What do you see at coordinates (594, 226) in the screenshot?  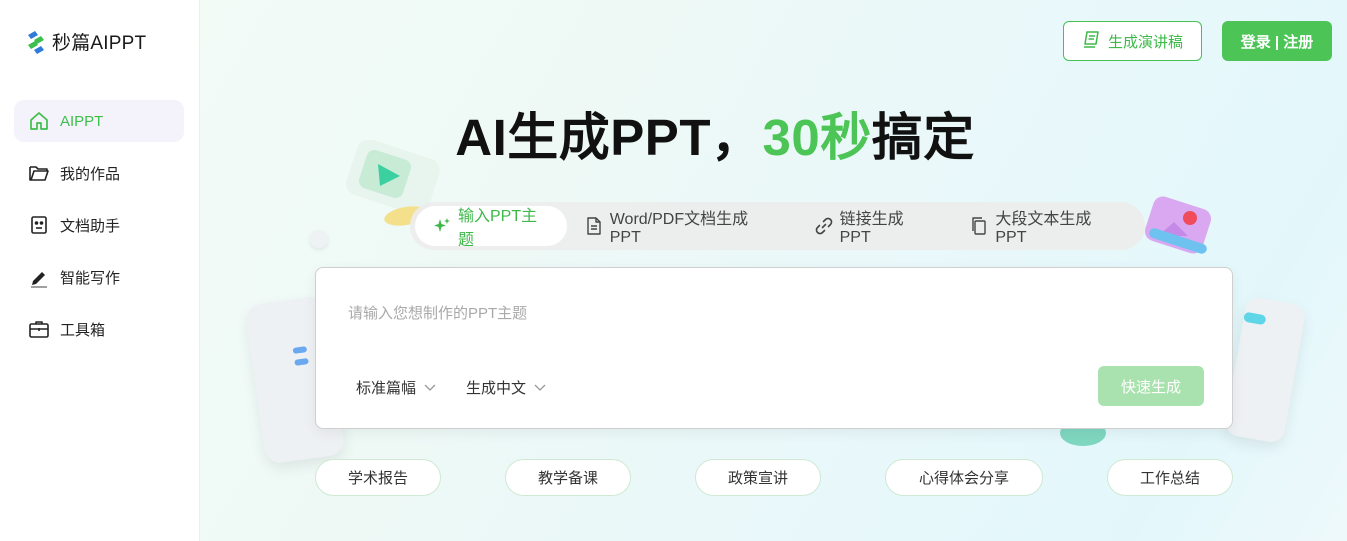 I see `document-icon` at bounding box center [594, 226].